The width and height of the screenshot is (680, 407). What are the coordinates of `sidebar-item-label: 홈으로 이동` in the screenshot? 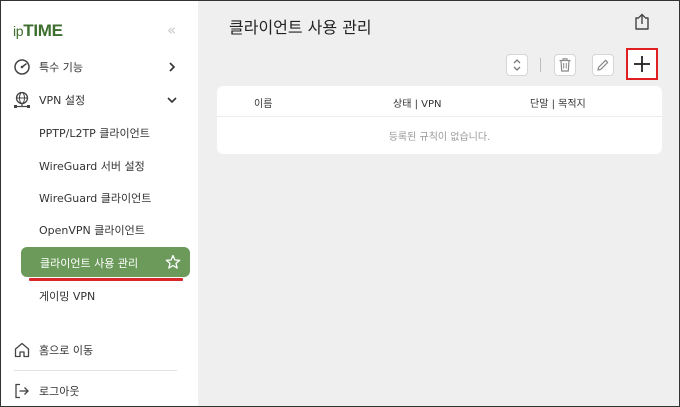 It's located at (66, 350).